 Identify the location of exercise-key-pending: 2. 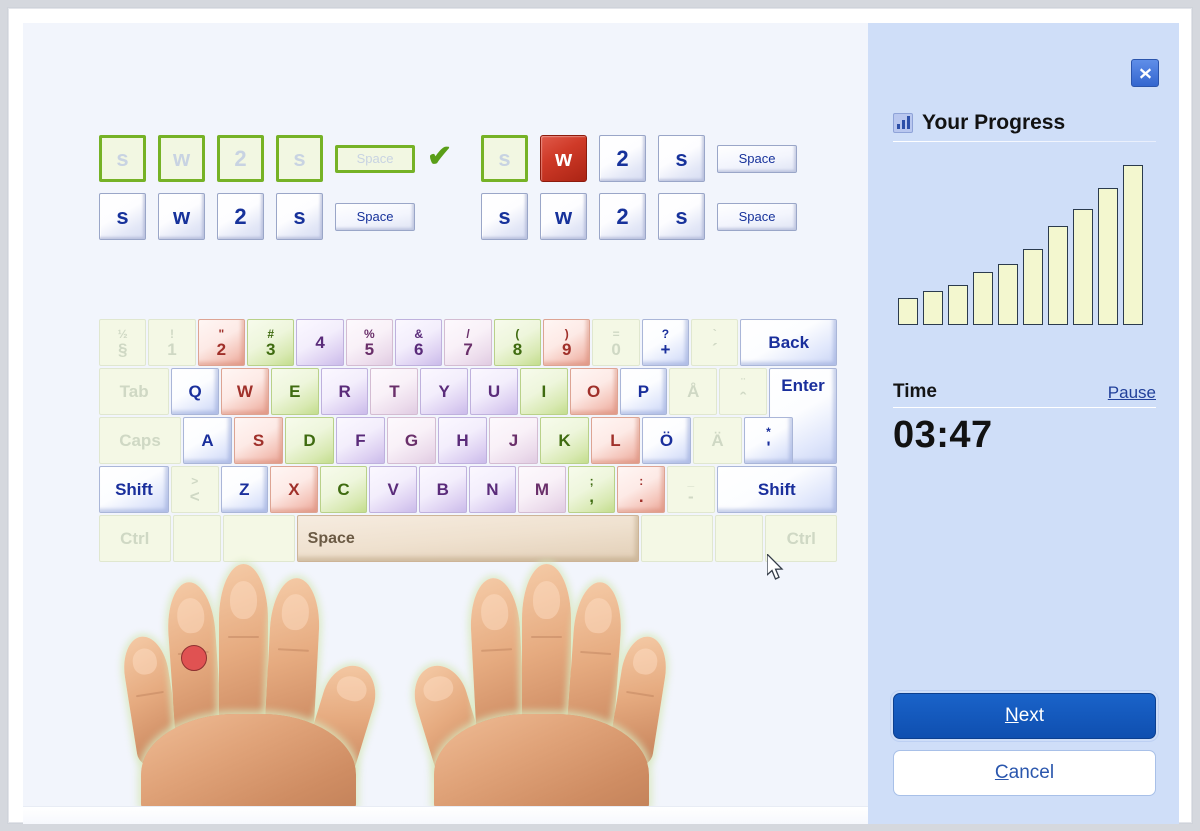
(240, 216).